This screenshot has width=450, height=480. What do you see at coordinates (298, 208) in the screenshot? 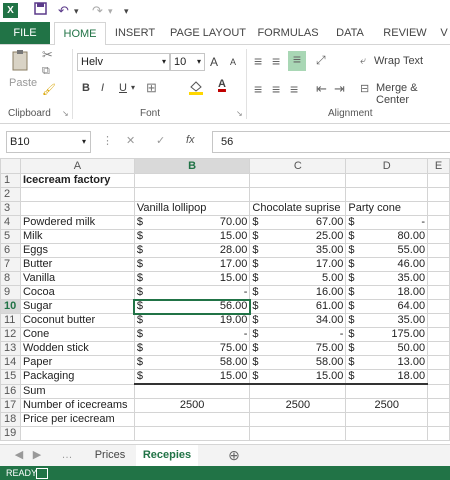
I see `cell-c: Chocolate suprise` at bounding box center [298, 208].